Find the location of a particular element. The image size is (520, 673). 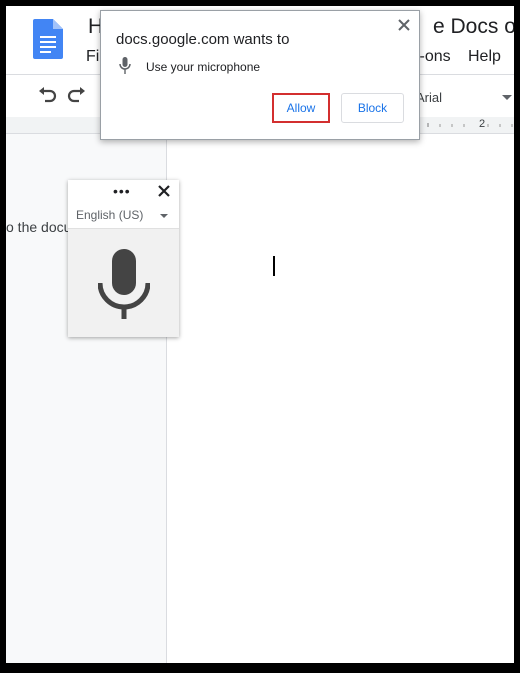

menu-addons: l-ons is located at coordinates (433, 57).